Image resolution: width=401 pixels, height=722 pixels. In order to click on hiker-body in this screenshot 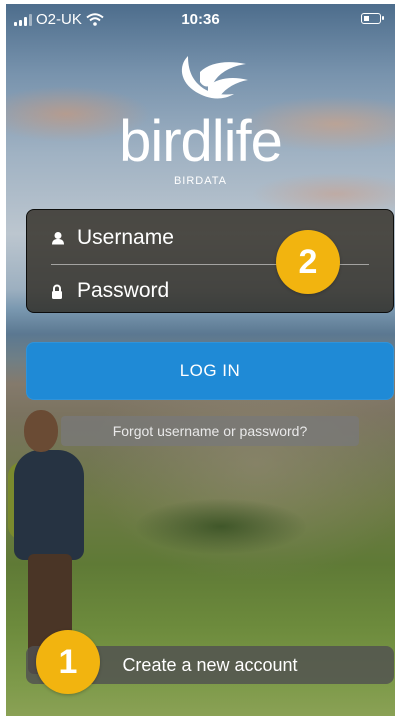, I will do `click(49, 505)`.